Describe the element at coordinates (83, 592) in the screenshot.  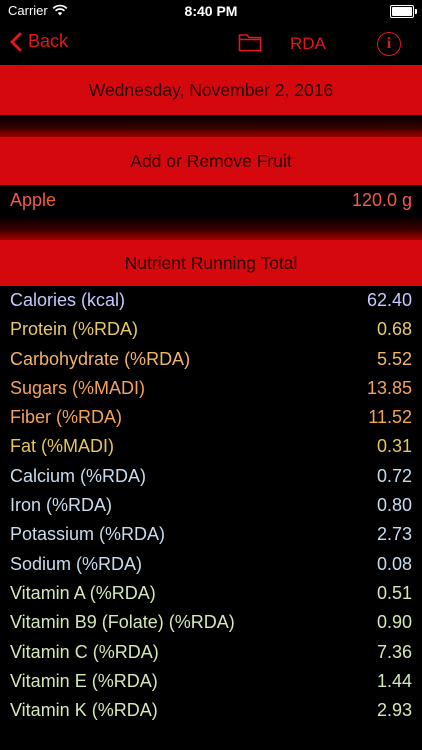
I see `nutrient-label: Vitamin A (%RDA)` at that location.